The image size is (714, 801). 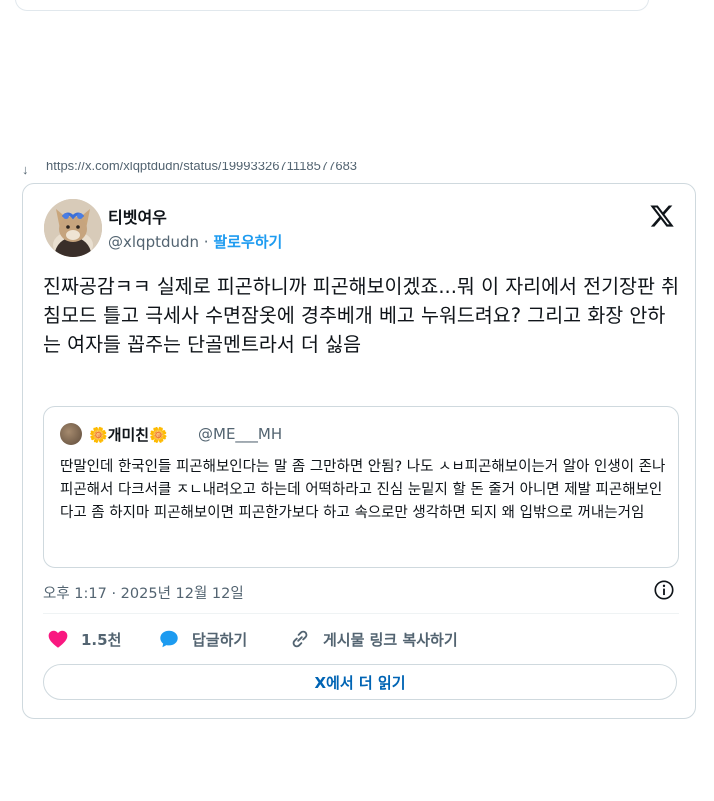 I want to click on like-count: 1.5천, so click(x=101, y=639).